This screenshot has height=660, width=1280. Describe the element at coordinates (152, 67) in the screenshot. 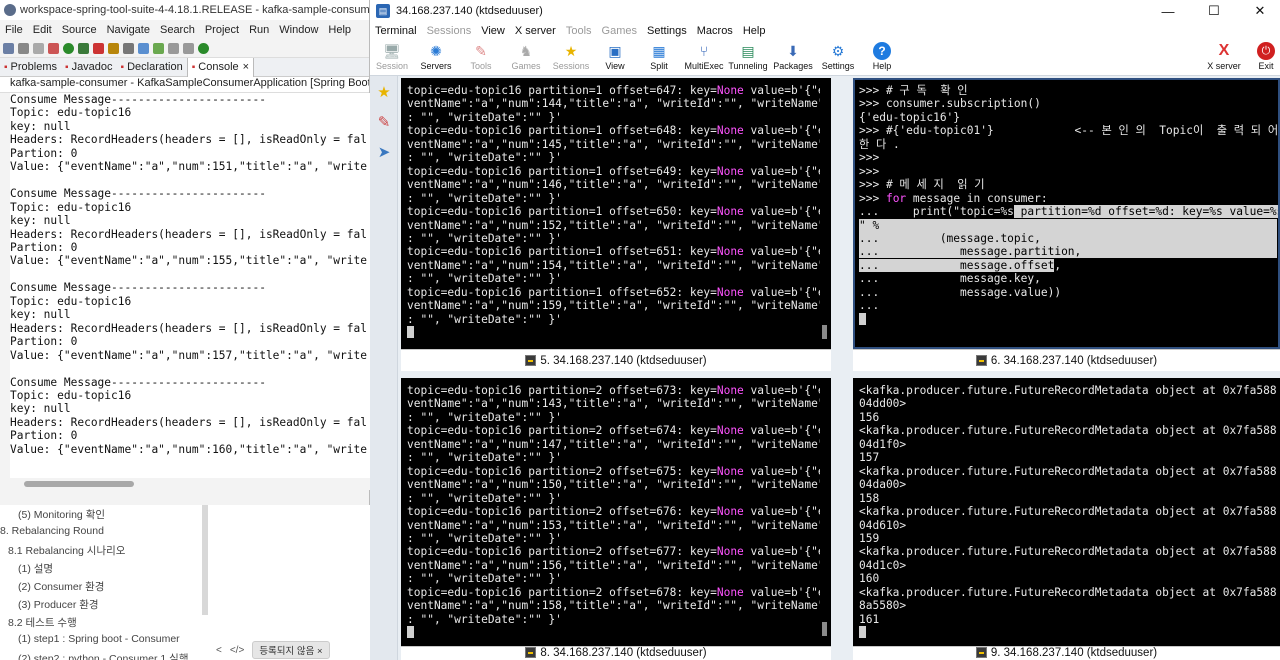

I see `tab-declaration: ▪ Declaration` at that location.